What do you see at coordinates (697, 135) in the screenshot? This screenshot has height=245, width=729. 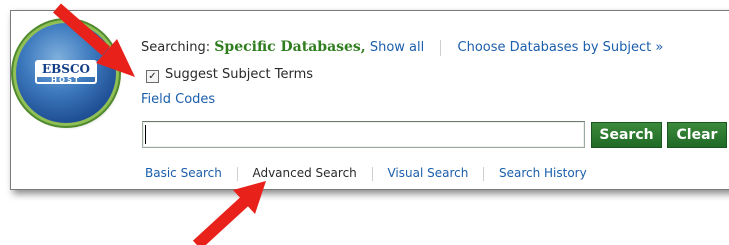 I see `clear-button: Clear` at bounding box center [697, 135].